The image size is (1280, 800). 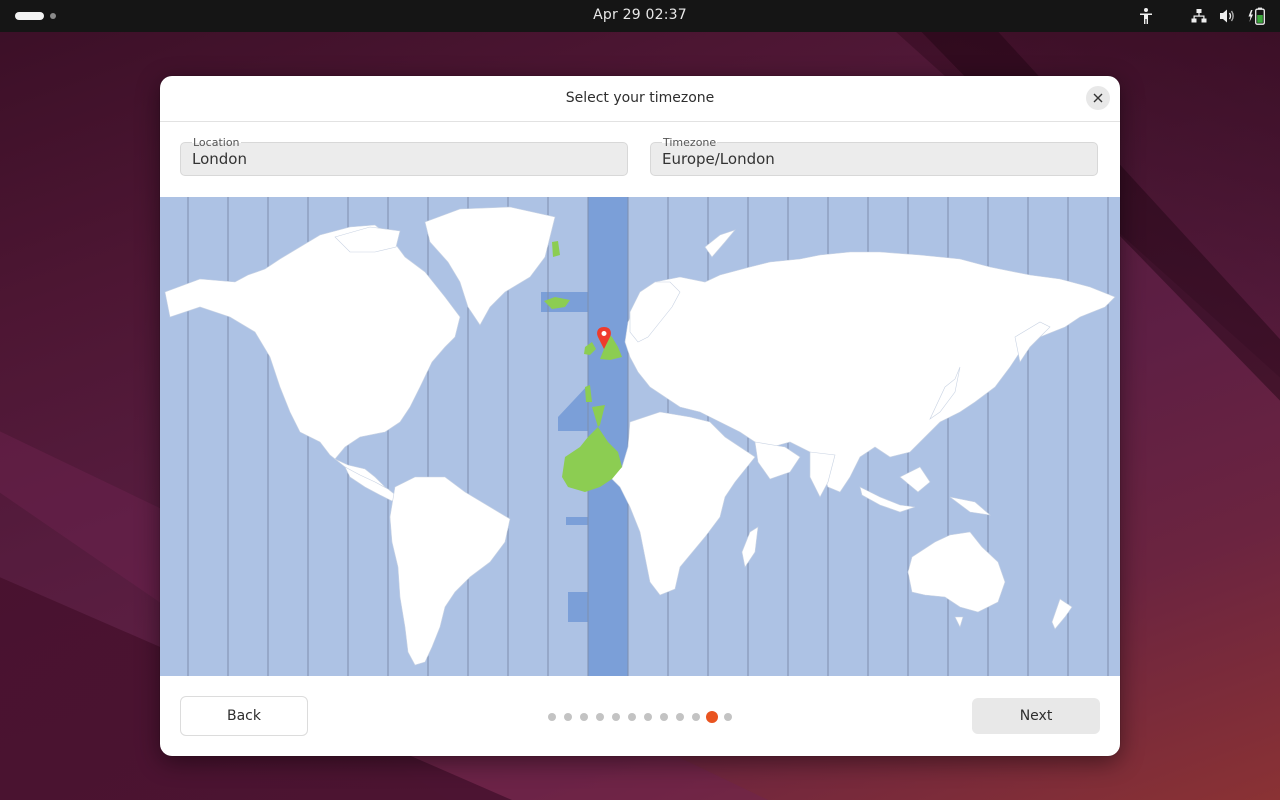 I want to click on location-field: Location, so click(x=404, y=156).